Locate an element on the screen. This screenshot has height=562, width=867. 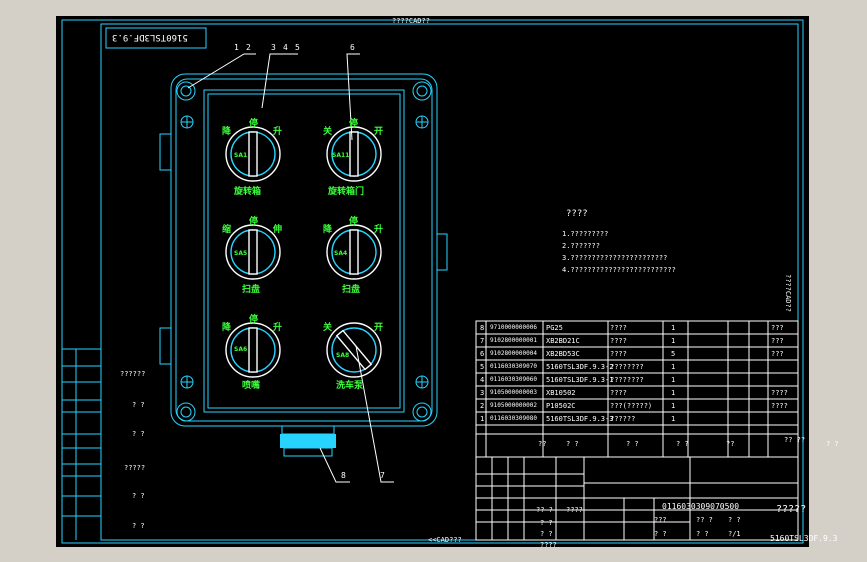
sa6-right-label: 升 is located at coordinates (278, 328).